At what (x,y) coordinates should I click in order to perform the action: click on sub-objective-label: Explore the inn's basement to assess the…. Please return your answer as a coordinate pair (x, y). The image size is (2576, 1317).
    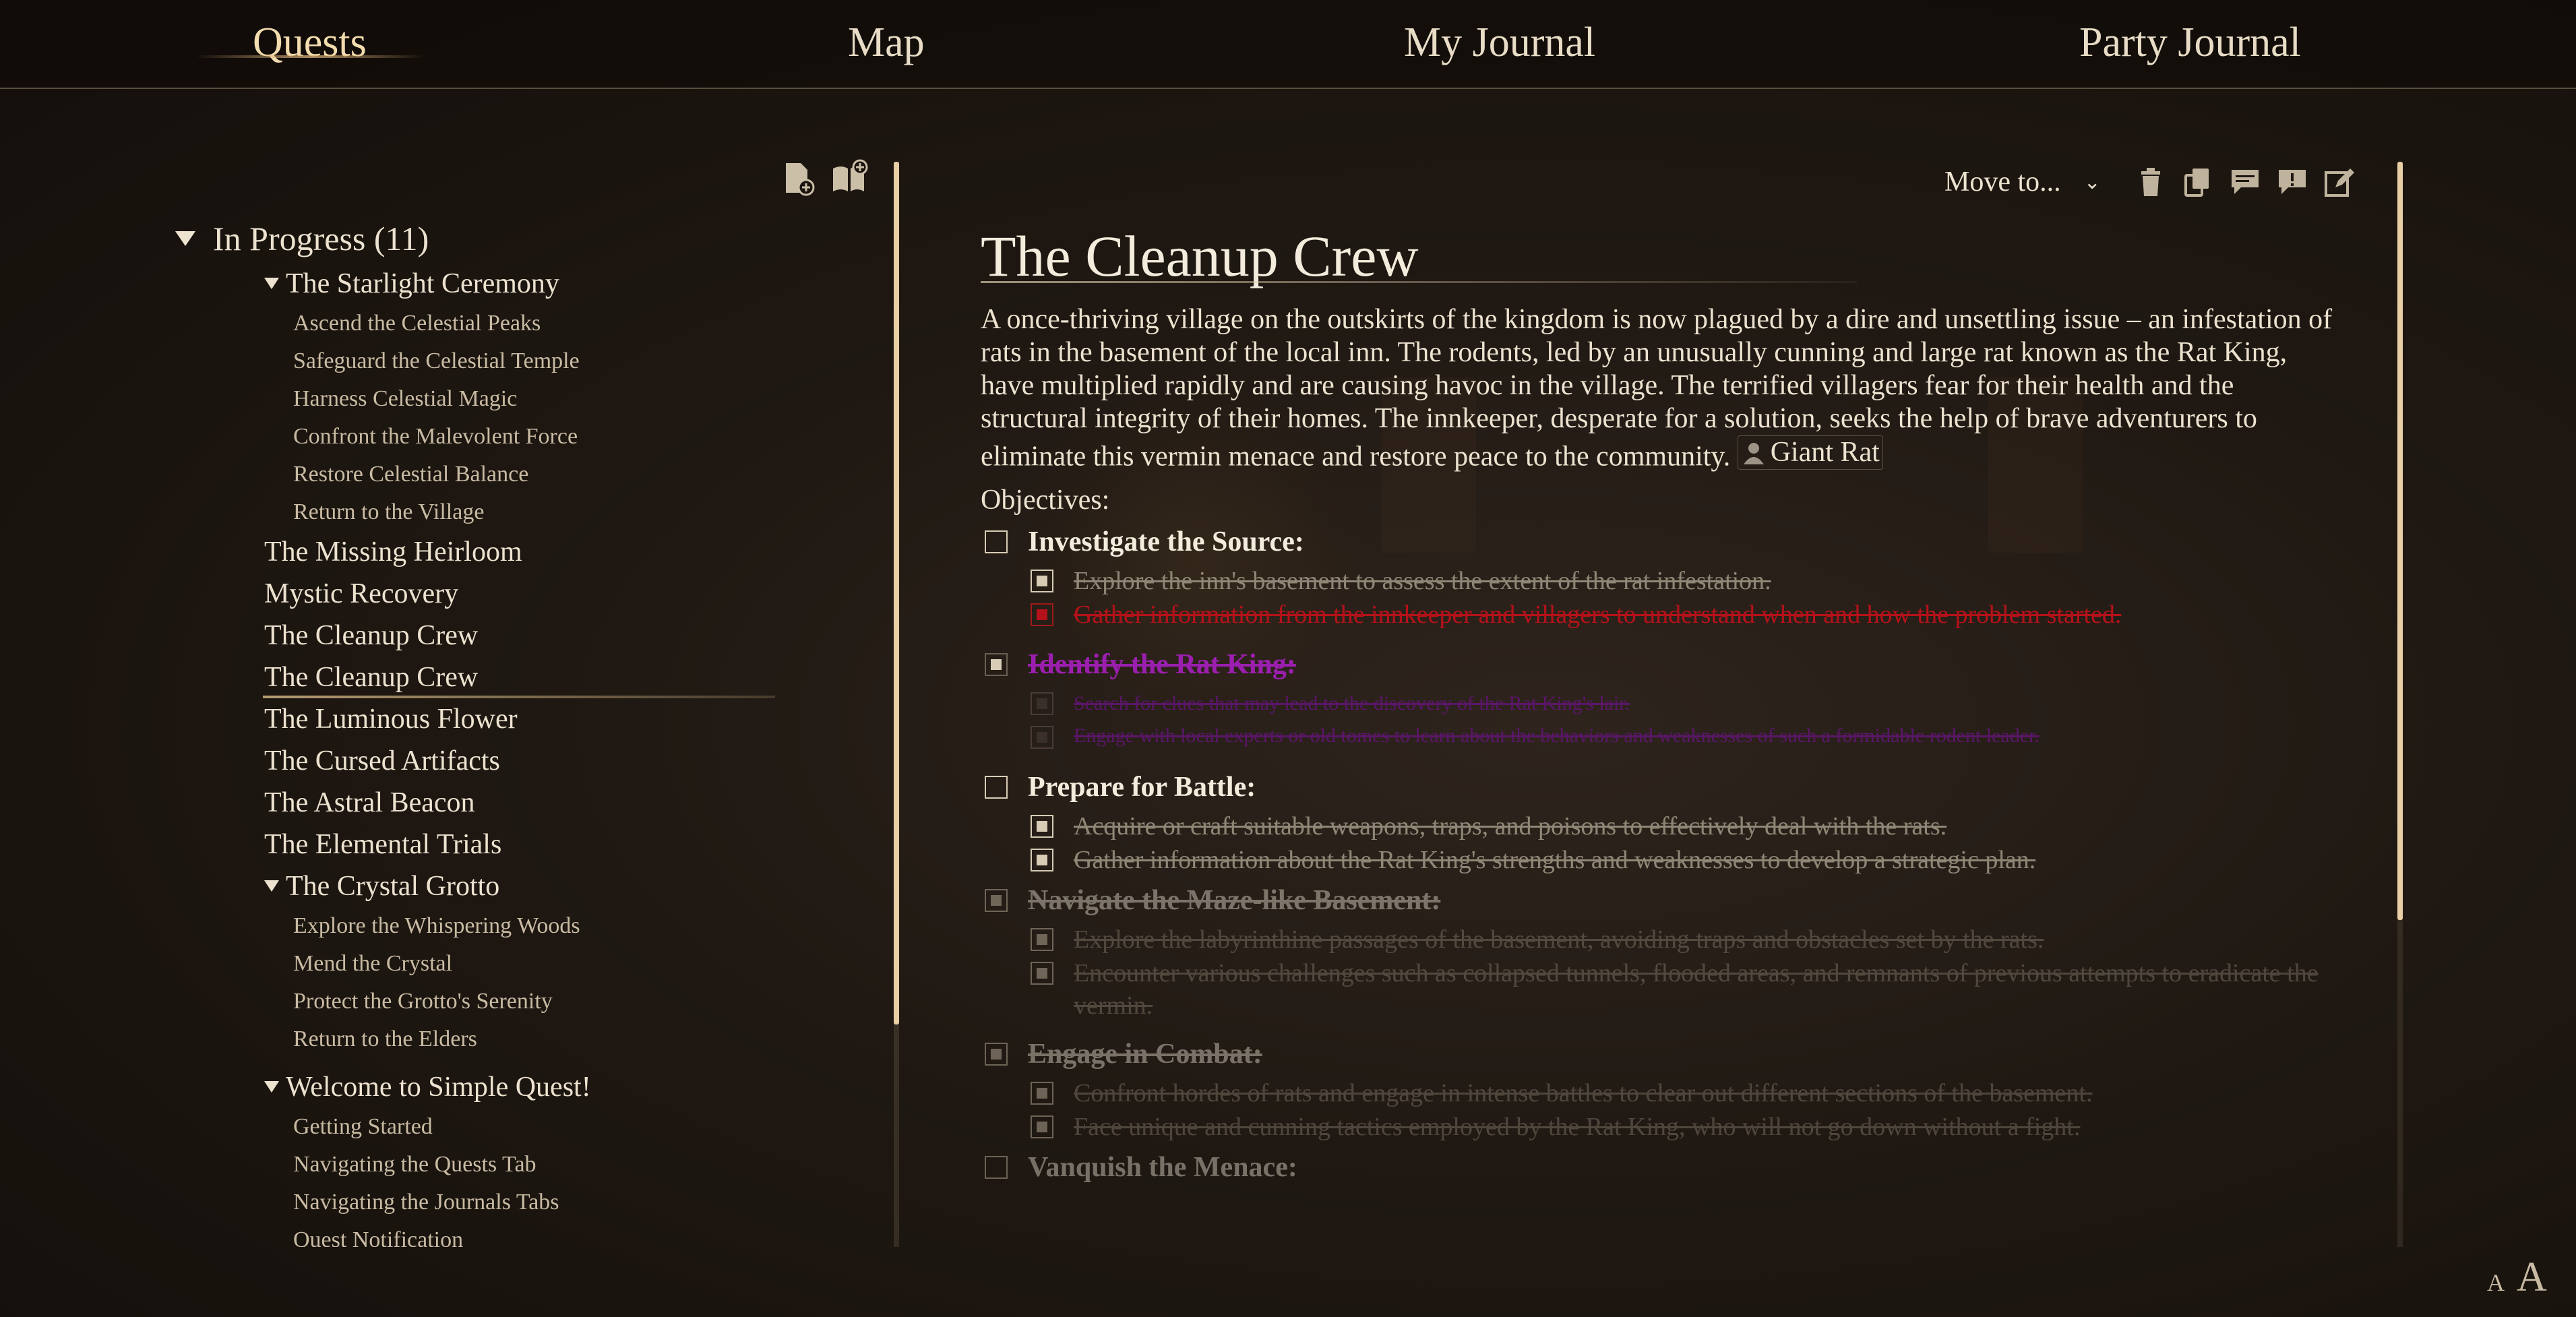
    Looking at the image, I should click on (1423, 581).